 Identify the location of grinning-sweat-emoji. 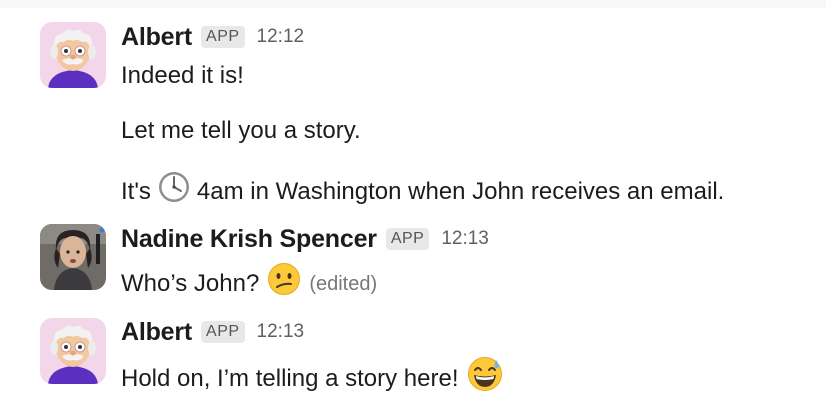
(485, 378).